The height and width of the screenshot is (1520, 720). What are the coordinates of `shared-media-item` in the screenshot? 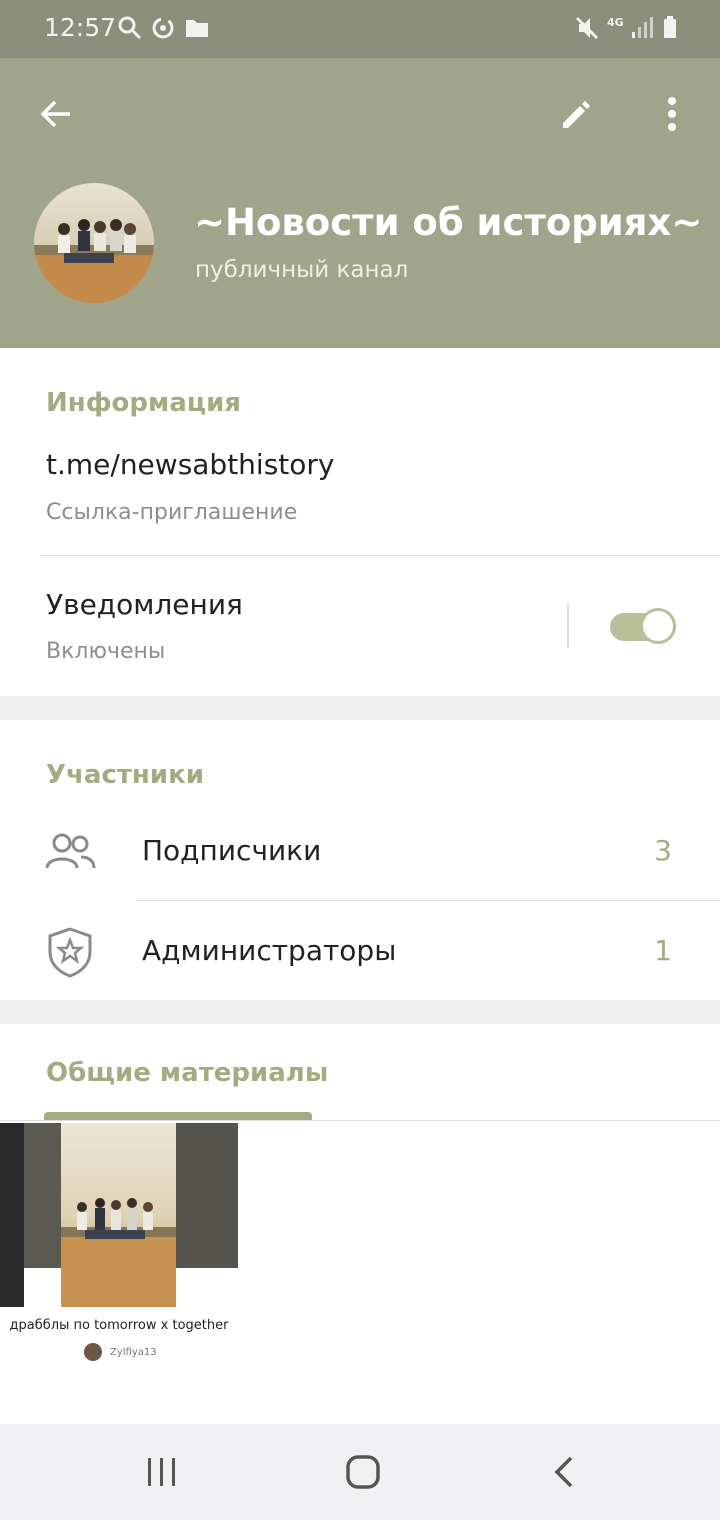 It's located at (119, 1248).